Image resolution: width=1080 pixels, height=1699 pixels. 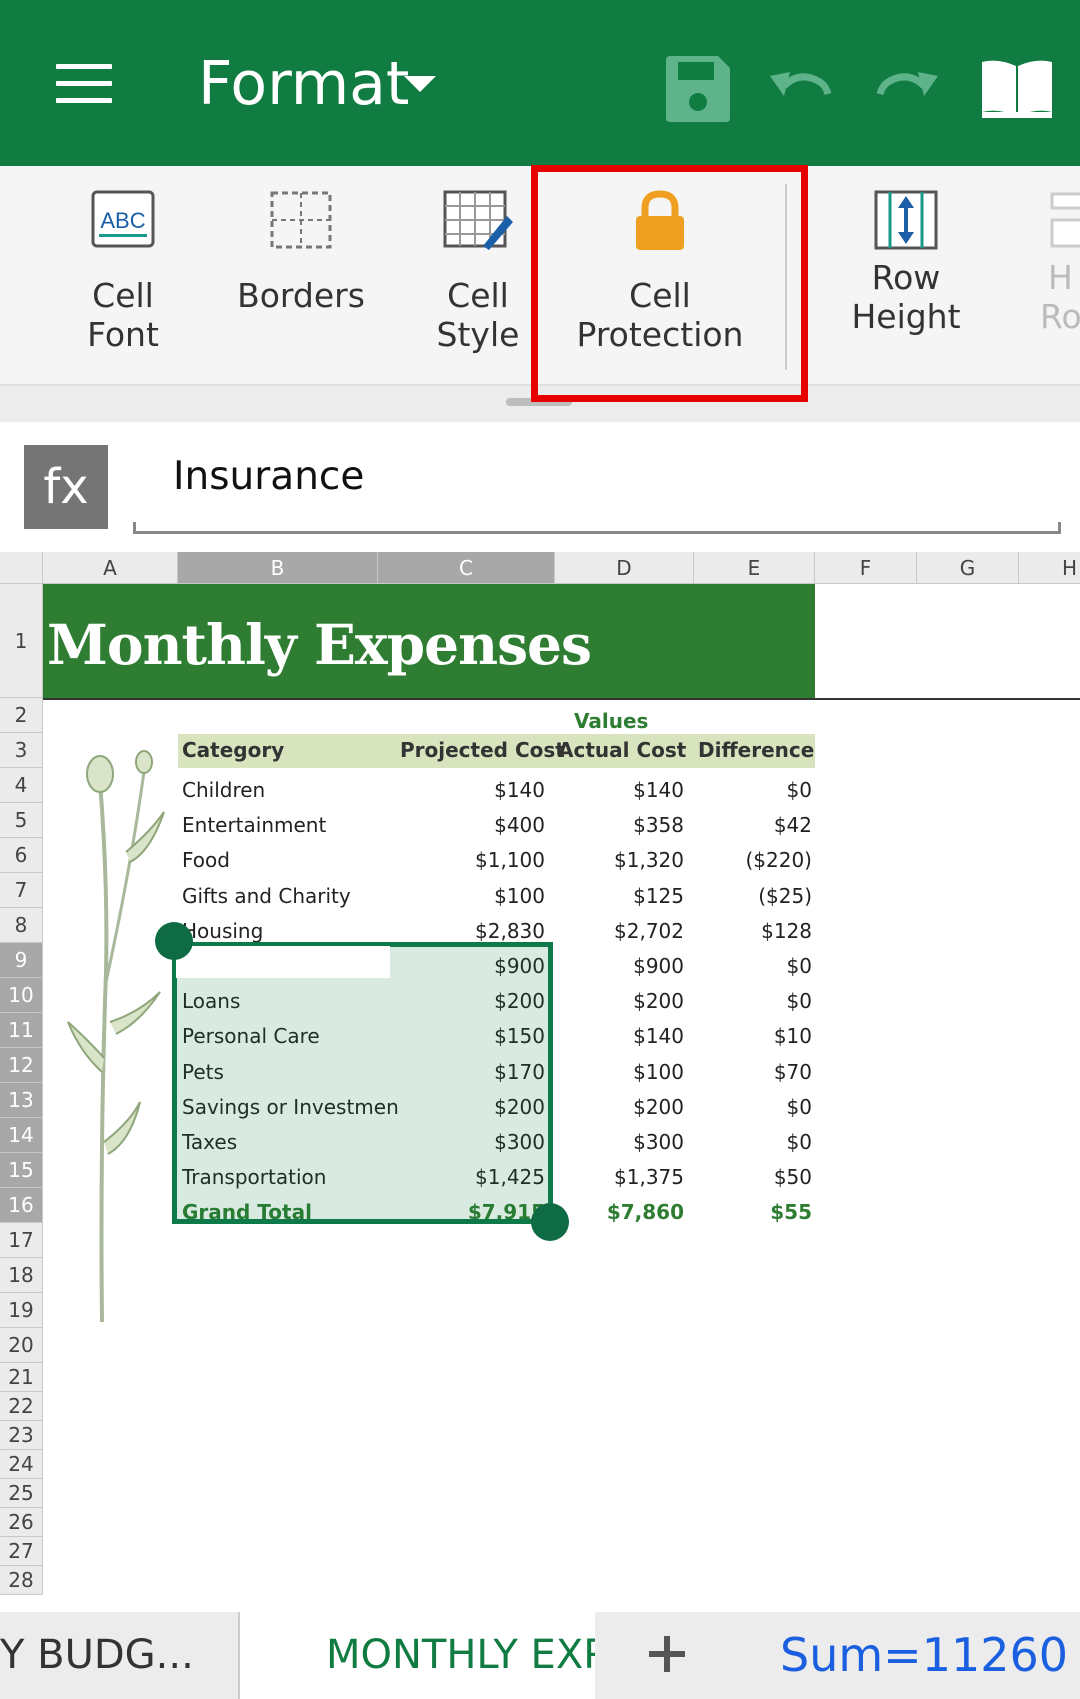 I want to click on cell-actual-cost: $125, so click(x=658, y=896).